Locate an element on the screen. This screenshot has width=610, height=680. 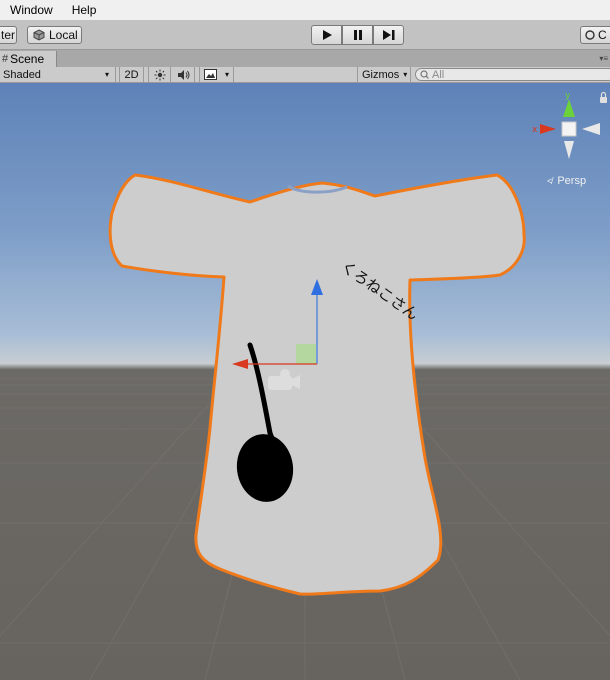
tab-bar: # Scene ▾≡ is located at coordinates (305, 58).